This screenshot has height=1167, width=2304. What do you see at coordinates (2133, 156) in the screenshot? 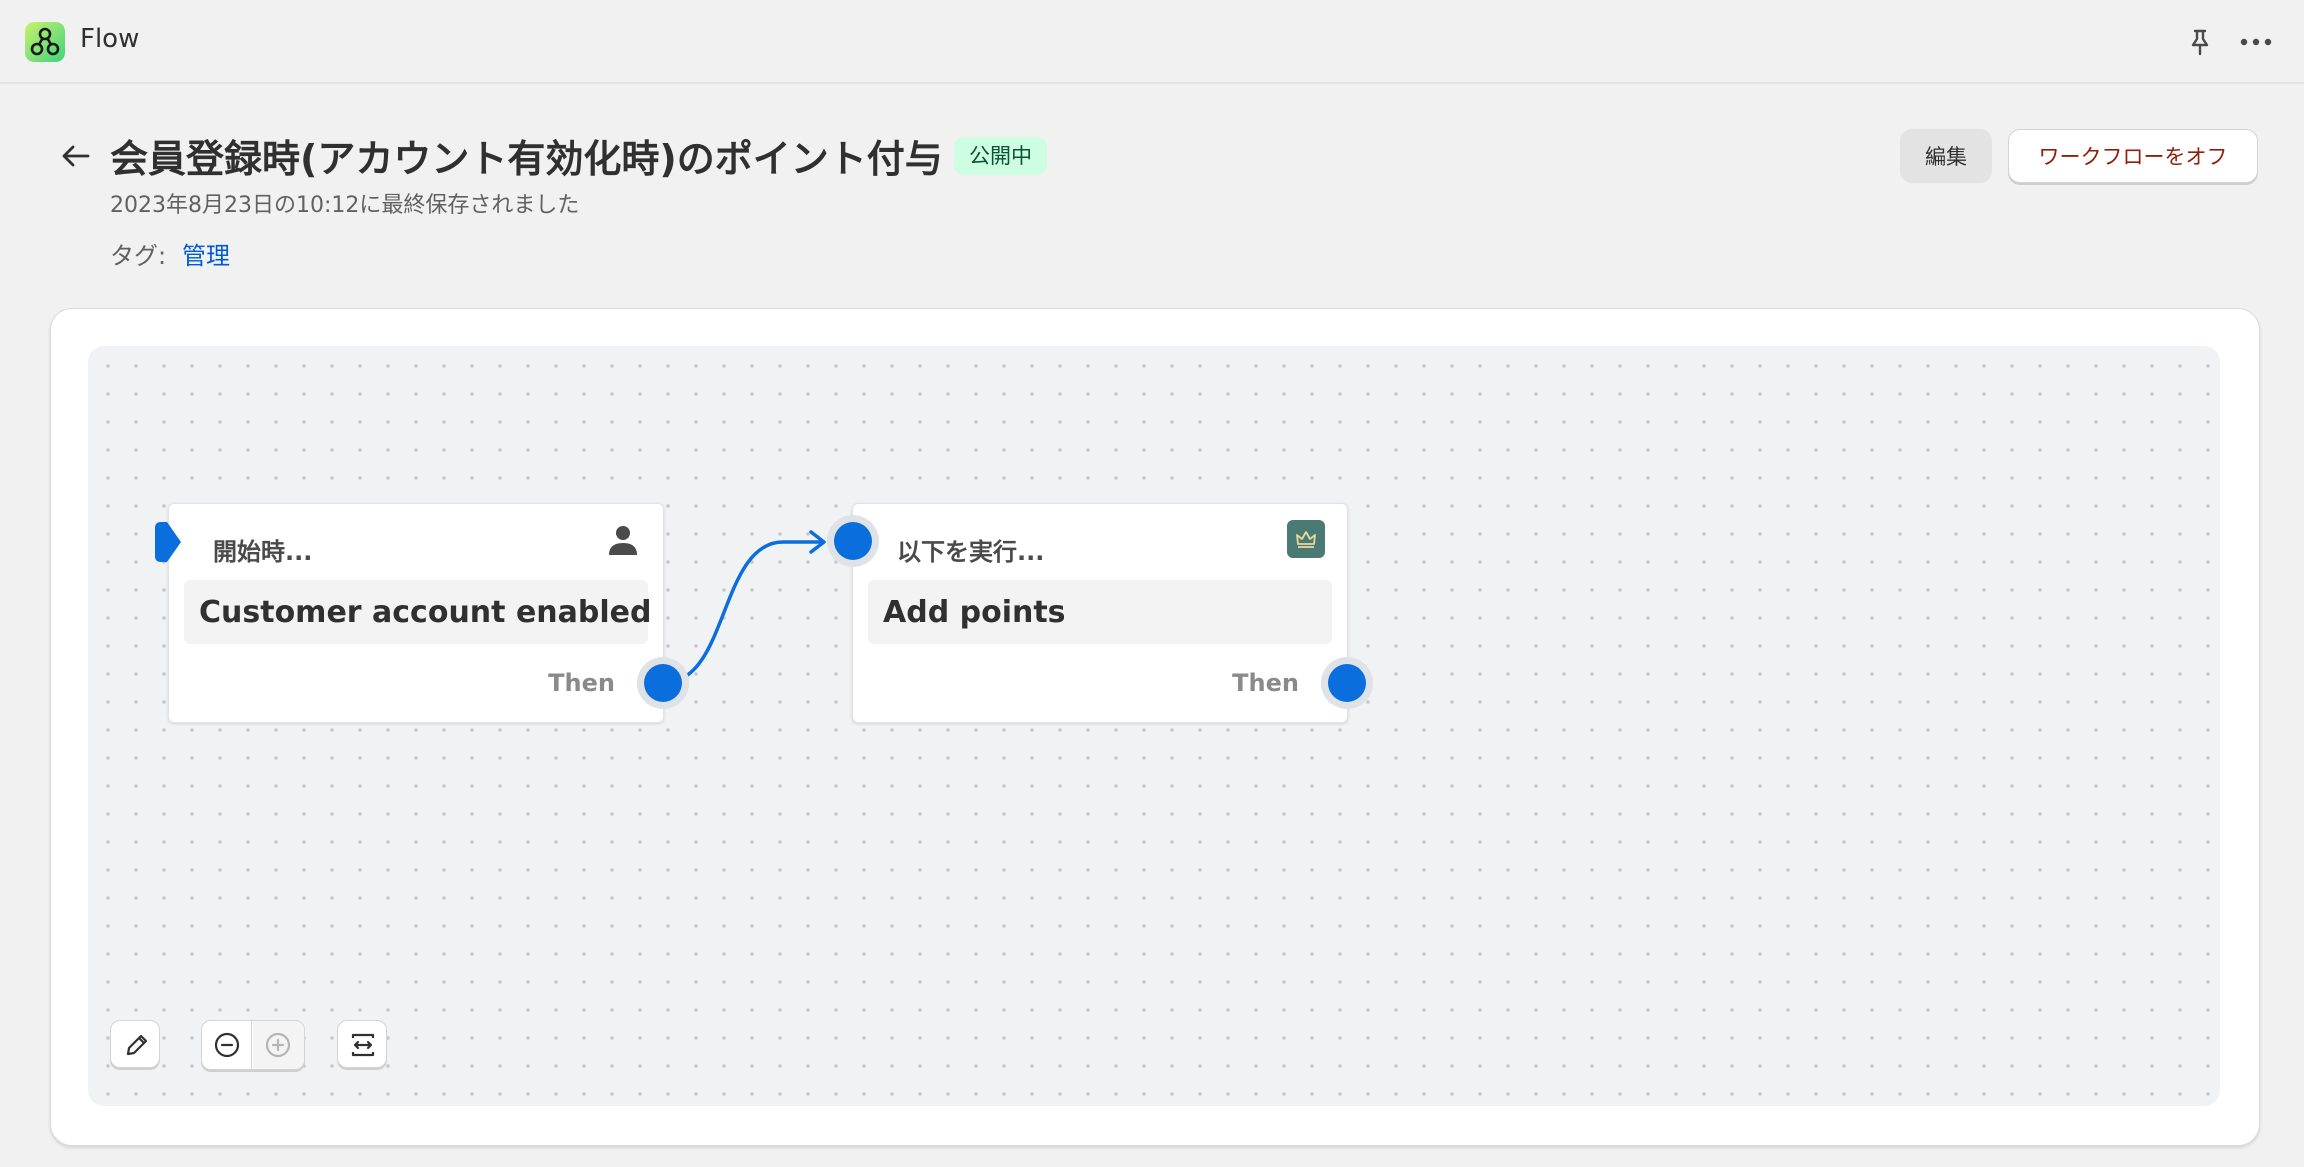
I see `turn-off-workflow-button: ワークフローをオフ` at bounding box center [2133, 156].